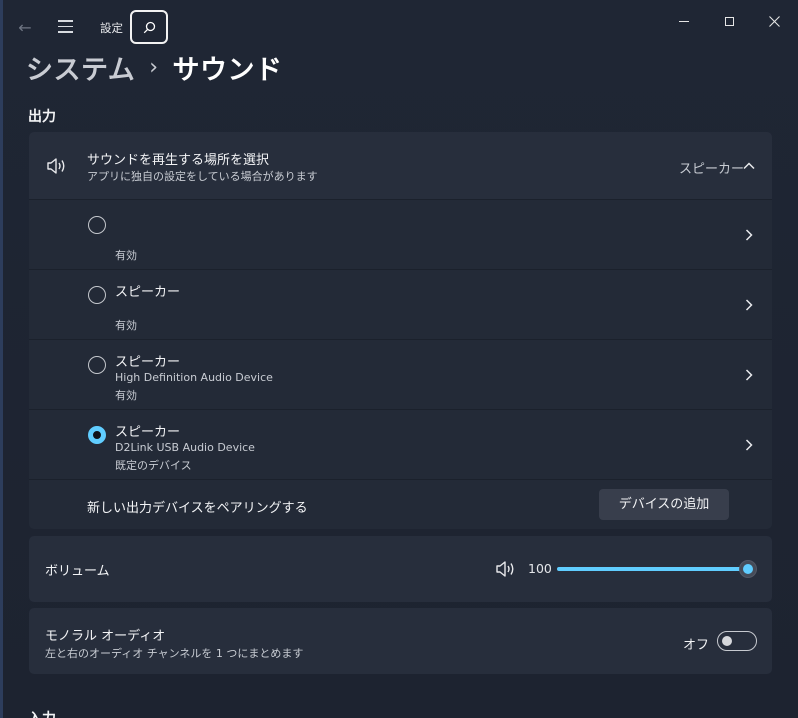  What do you see at coordinates (42, 117) in the screenshot?
I see `output-section-label: 出力` at bounding box center [42, 117].